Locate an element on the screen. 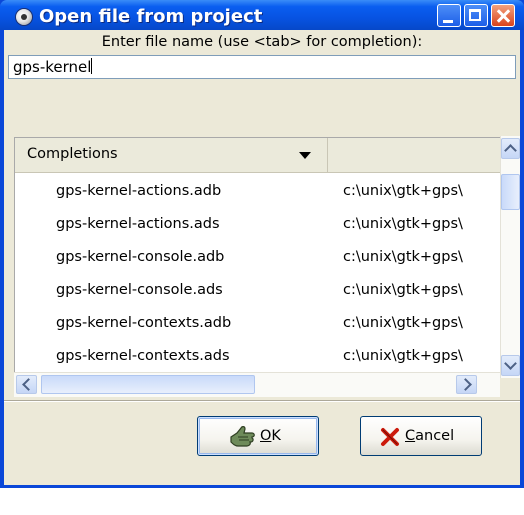  chevron-down-icon is located at coordinates (510, 363).